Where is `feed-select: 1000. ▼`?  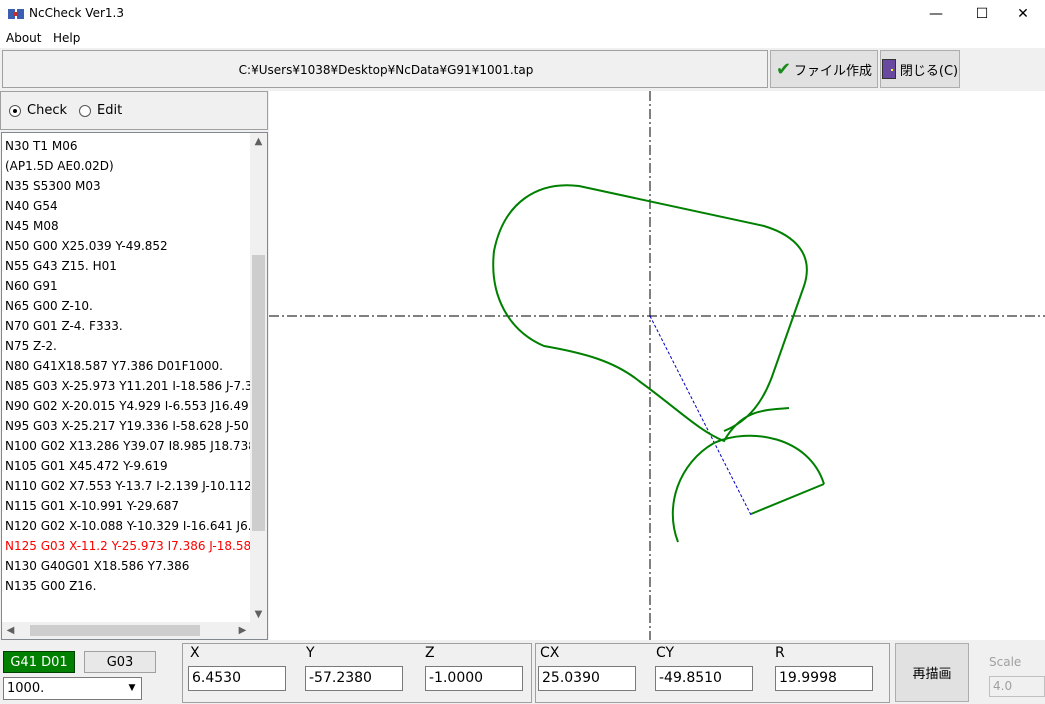 feed-select: 1000. ▼ is located at coordinates (72, 688).